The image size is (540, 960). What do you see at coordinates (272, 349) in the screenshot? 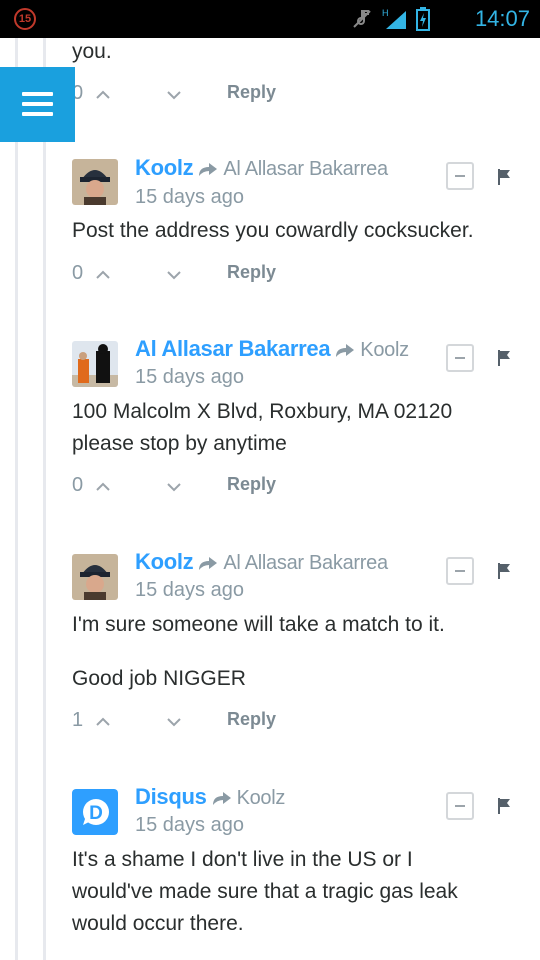
I see `comment-author: Al Allasar Bakarrea Koolz` at bounding box center [272, 349].